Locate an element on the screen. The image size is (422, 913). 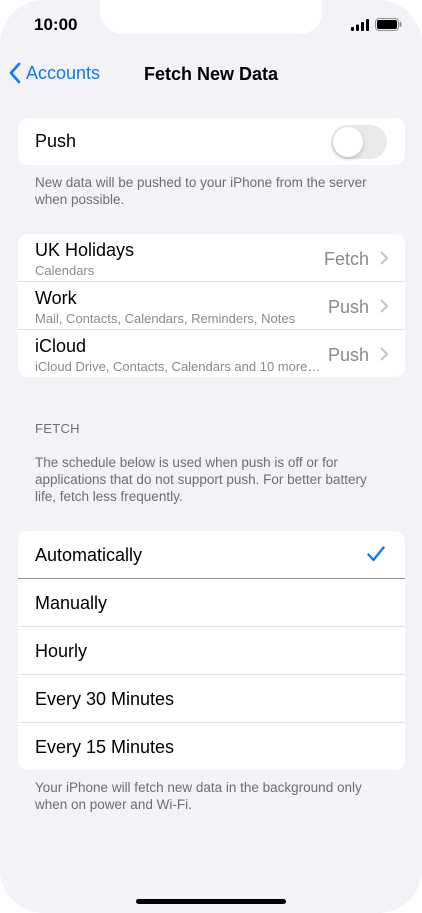
account-name: iCloud is located at coordinates (61, 346).